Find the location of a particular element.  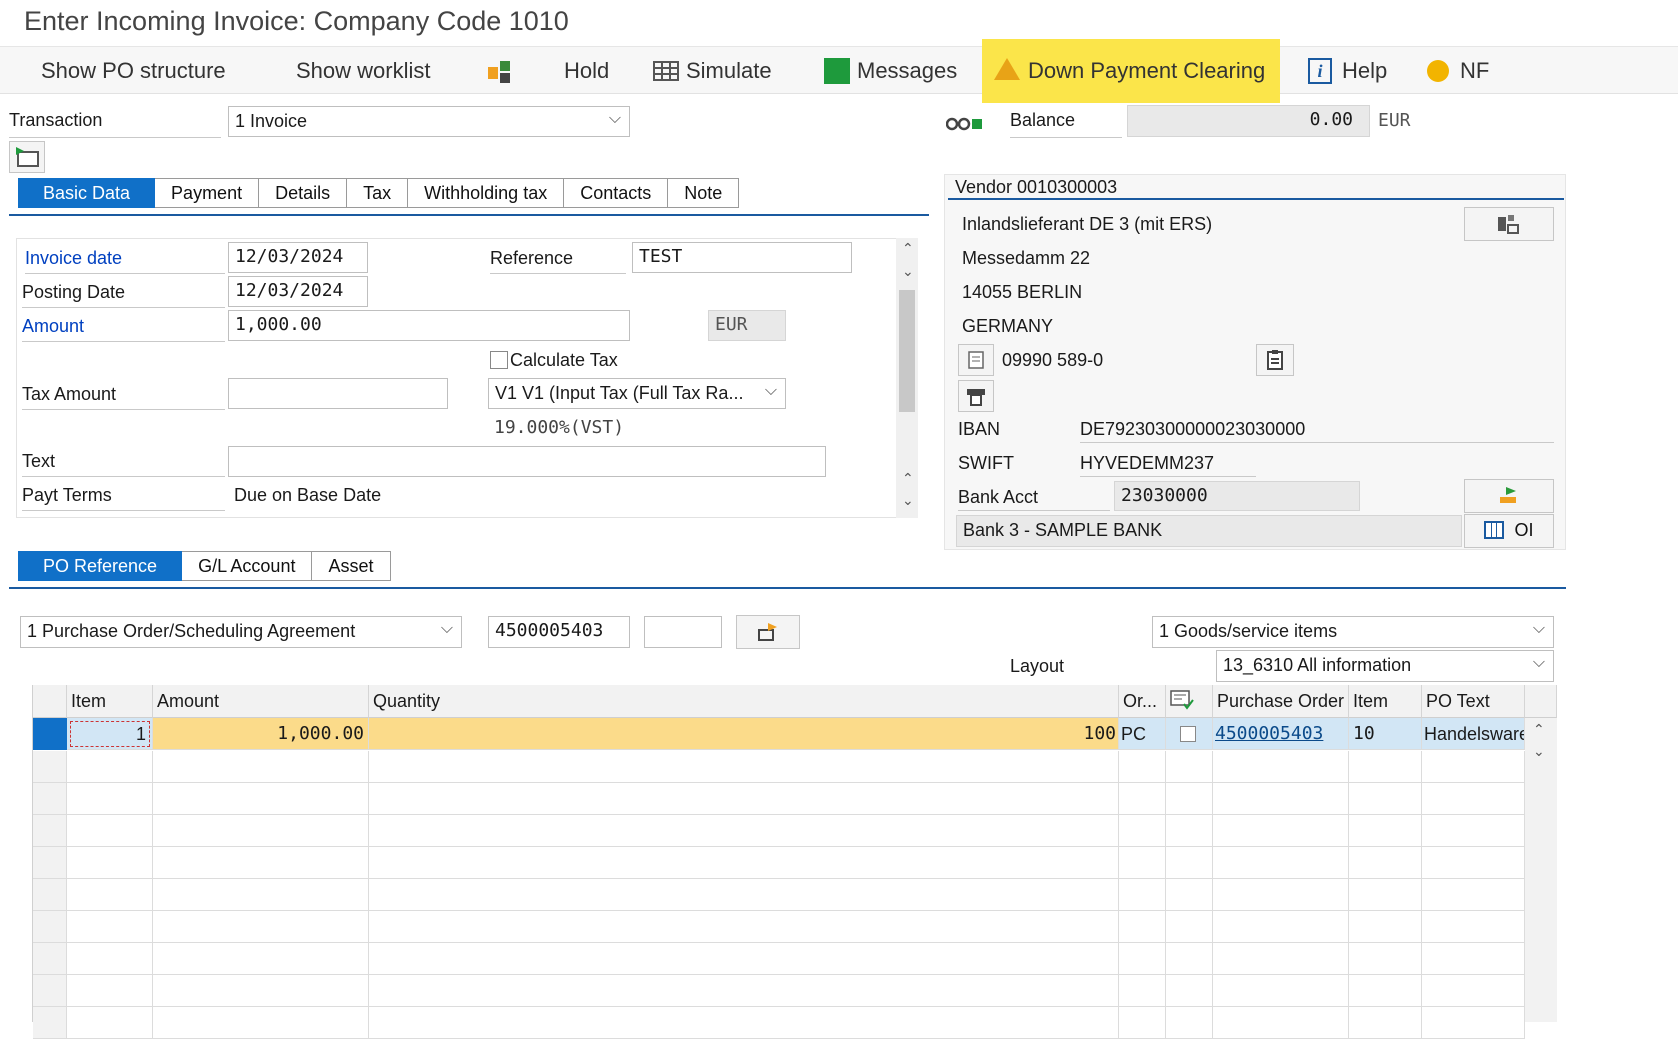

grid-header-po-text: PO Text is located at coordinates (1473, 701).